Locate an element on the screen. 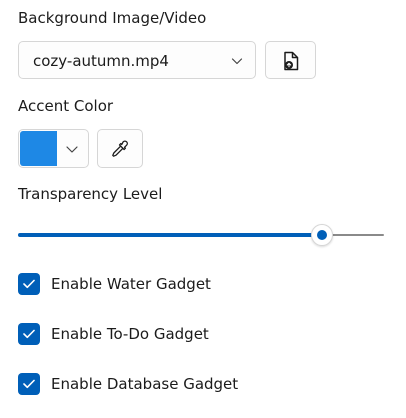  slider-thumb-dot is located at coordinates (322, 235).